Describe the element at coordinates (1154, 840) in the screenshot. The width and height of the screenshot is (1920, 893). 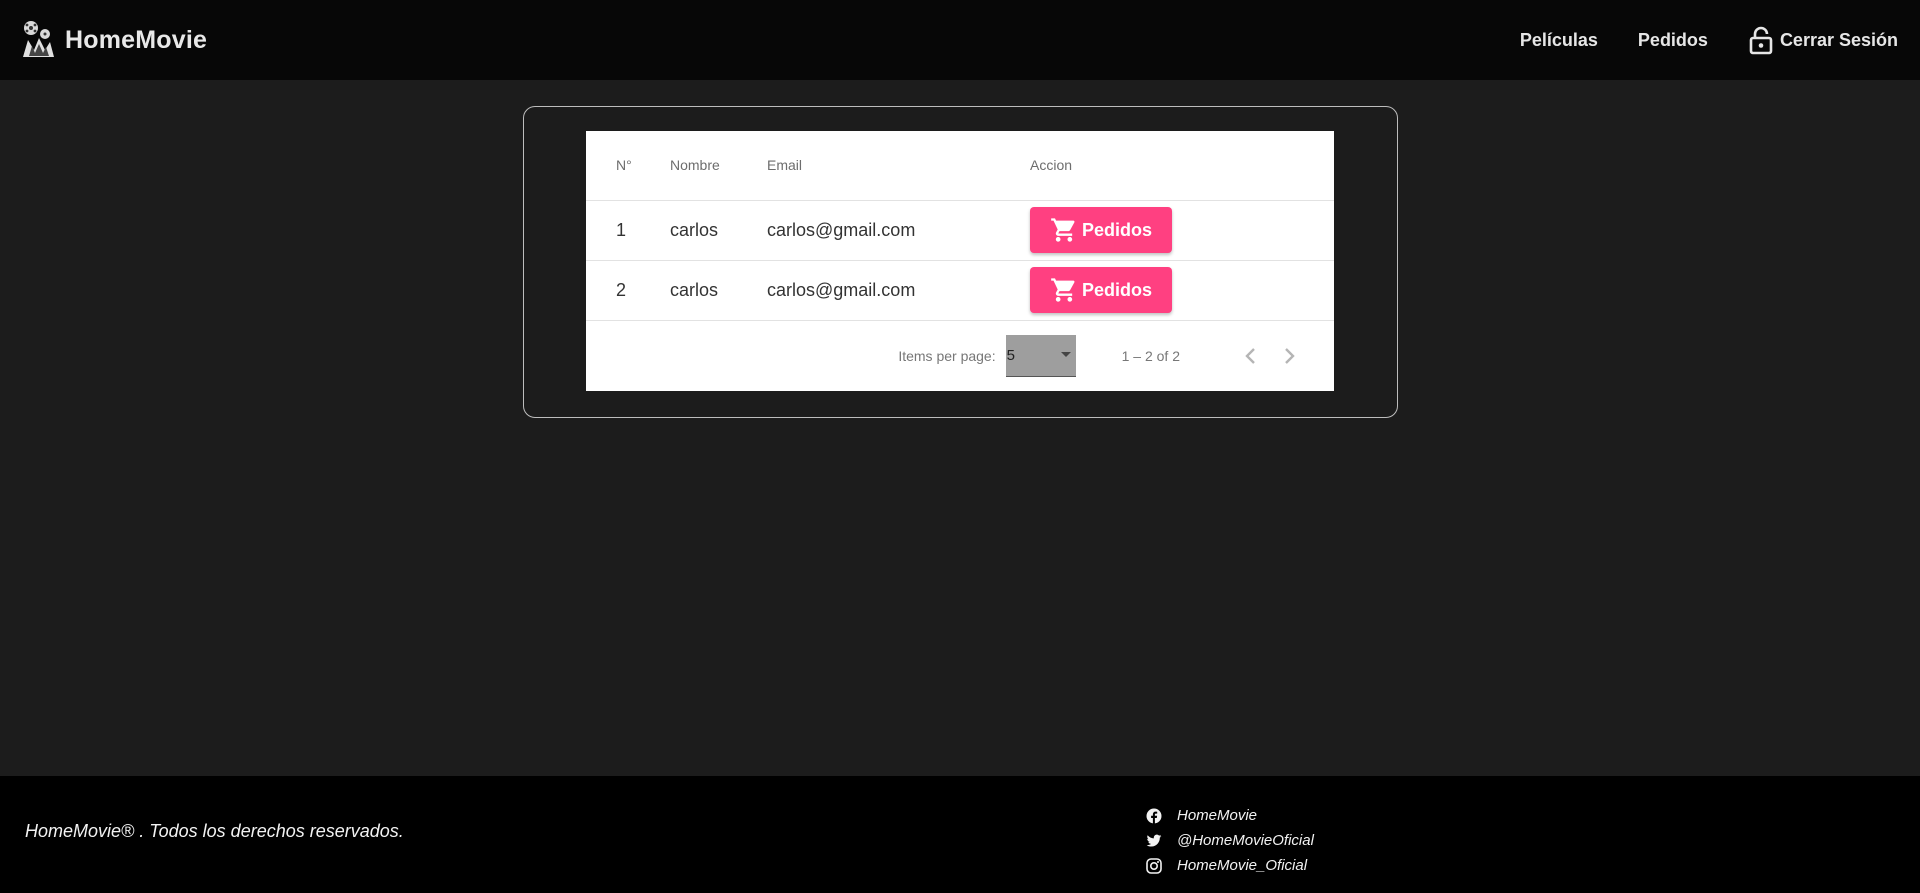
I see `twitter-icon` at that location.